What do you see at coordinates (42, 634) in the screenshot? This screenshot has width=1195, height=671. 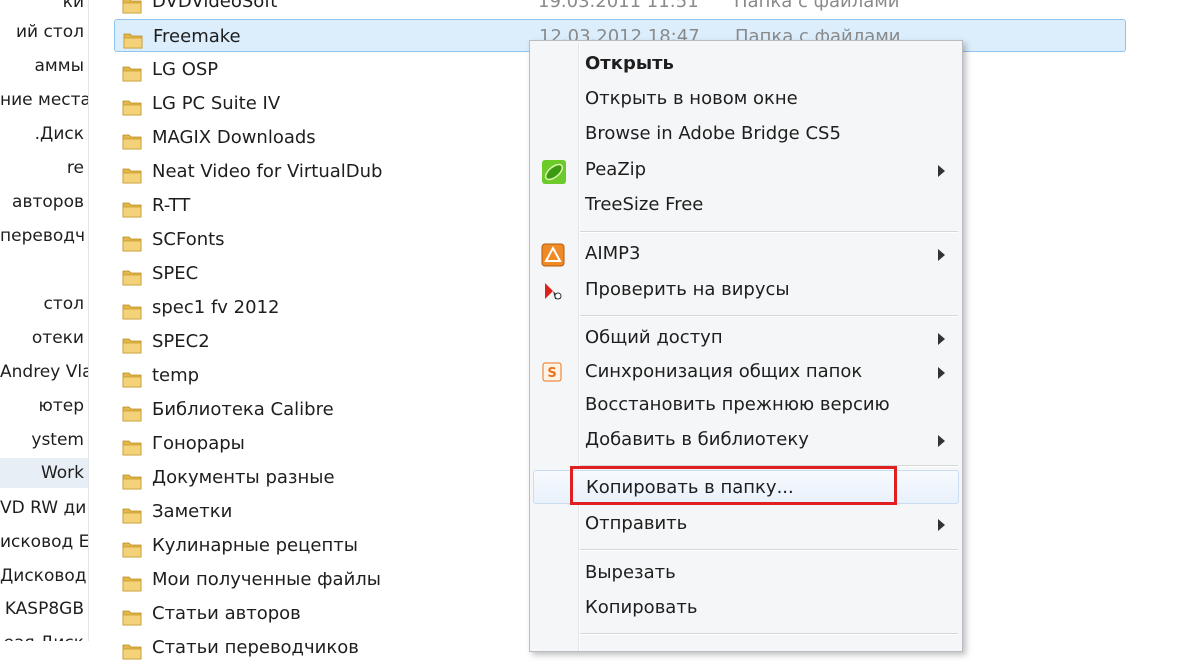 I see `nav-item-disk: еая Диск` at bounding box center [42, 634].